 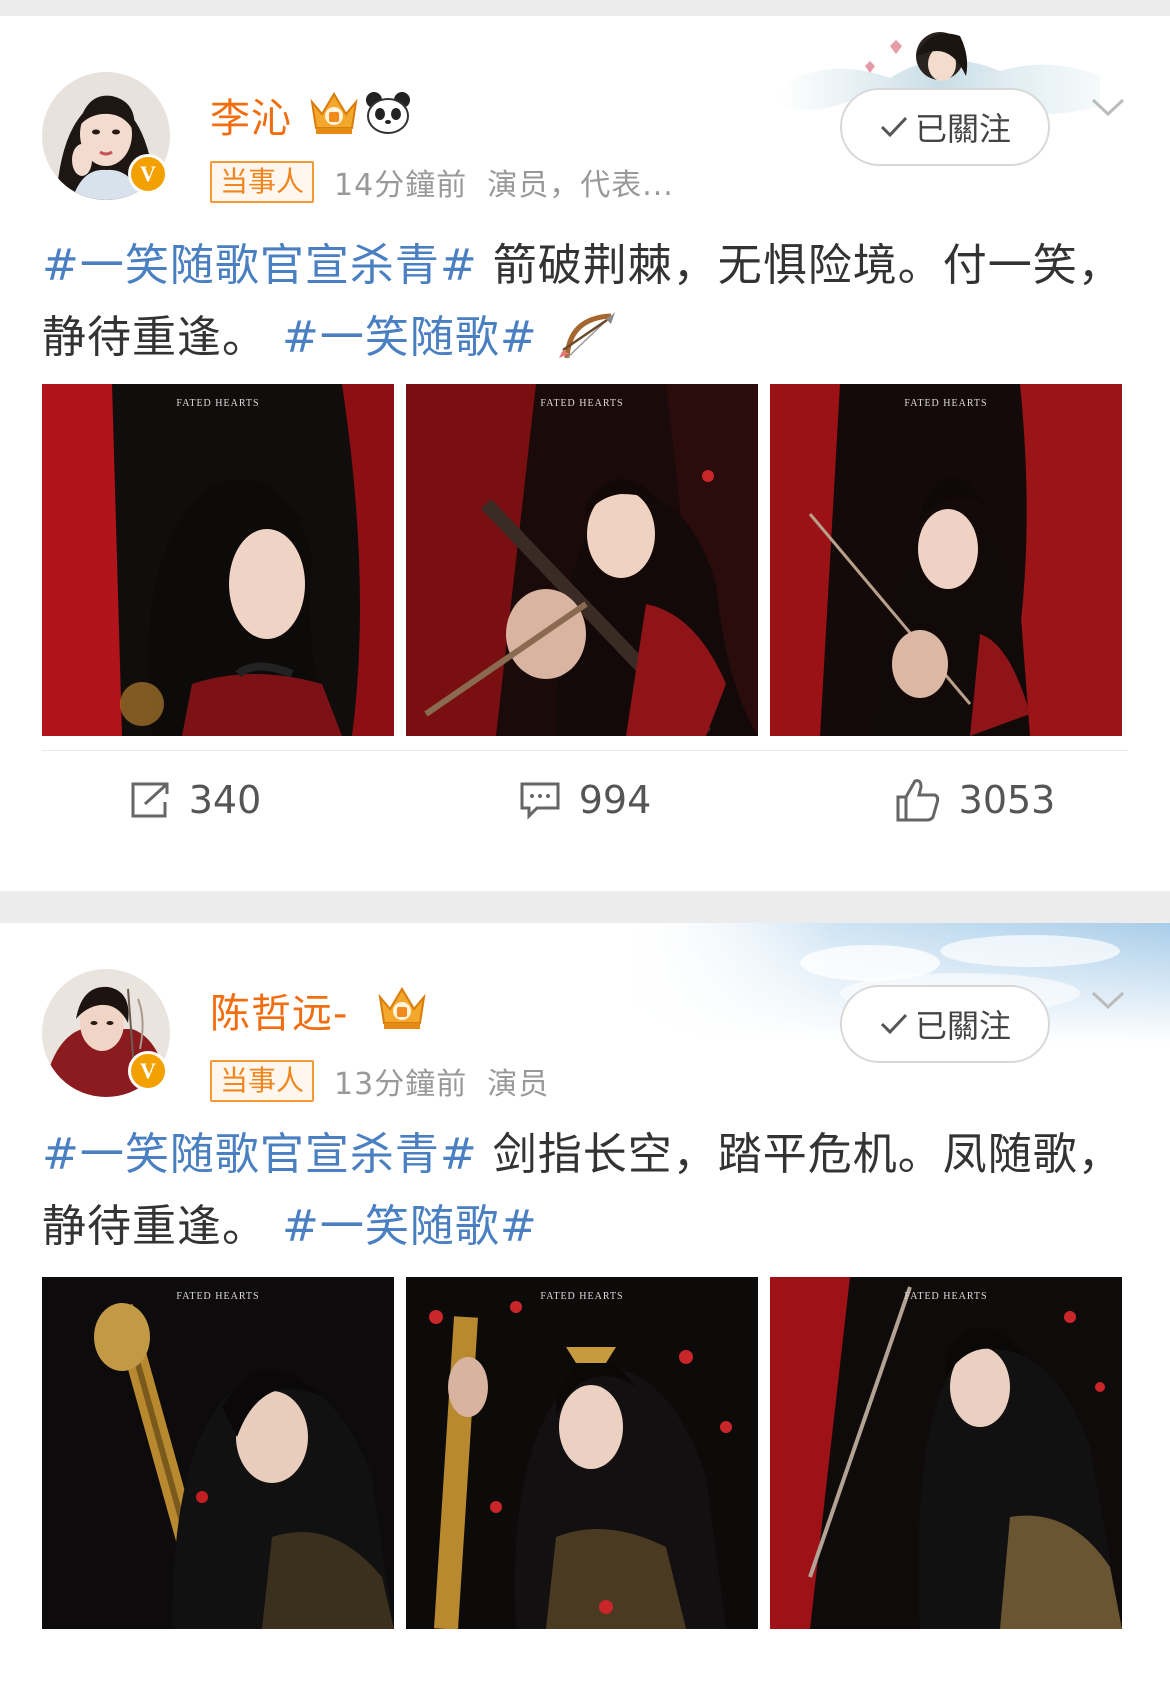 I want to click on divider, so click(x=585, y=750).